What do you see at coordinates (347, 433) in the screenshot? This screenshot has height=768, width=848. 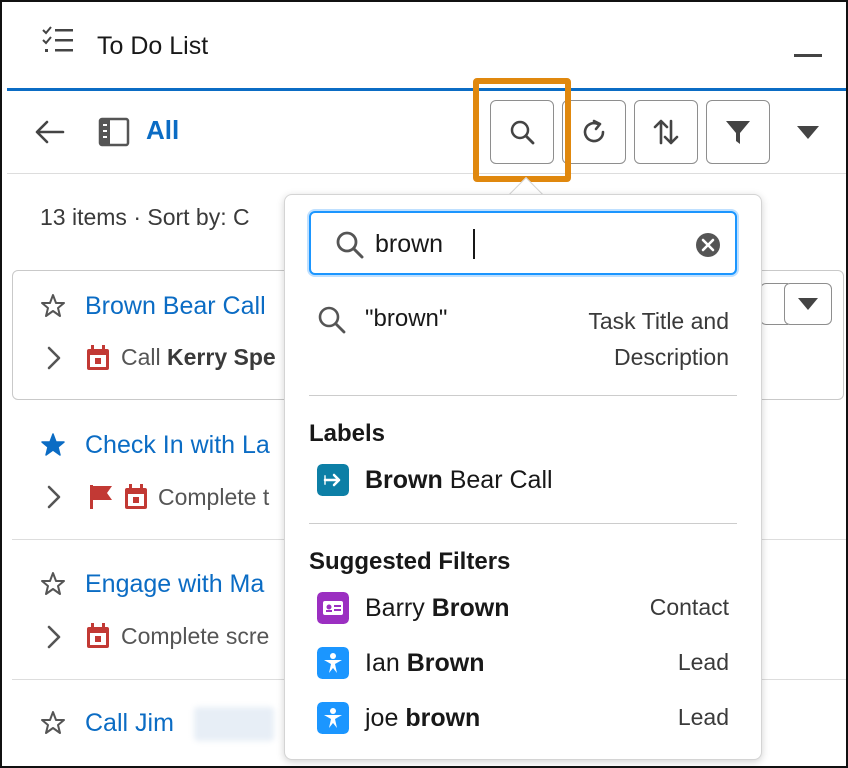 I see `labels-heading: Labels` at bounding box center [347, 433].